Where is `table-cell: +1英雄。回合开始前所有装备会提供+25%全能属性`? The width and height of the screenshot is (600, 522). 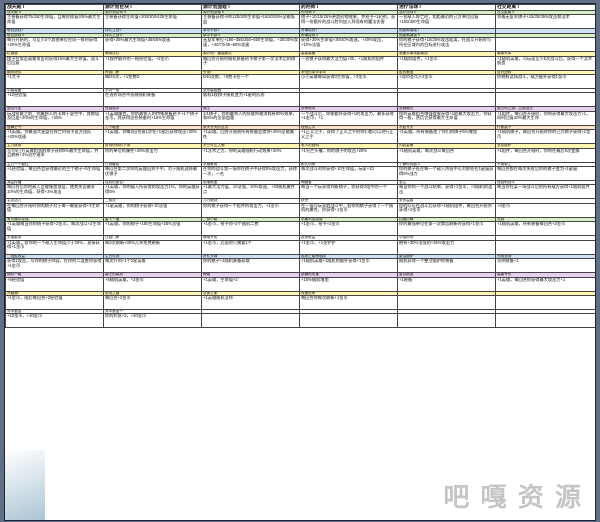 table-cell: +1英雄。回合开始前所有装备会提供+25%全能属性 is located at coordinates (250, 137).